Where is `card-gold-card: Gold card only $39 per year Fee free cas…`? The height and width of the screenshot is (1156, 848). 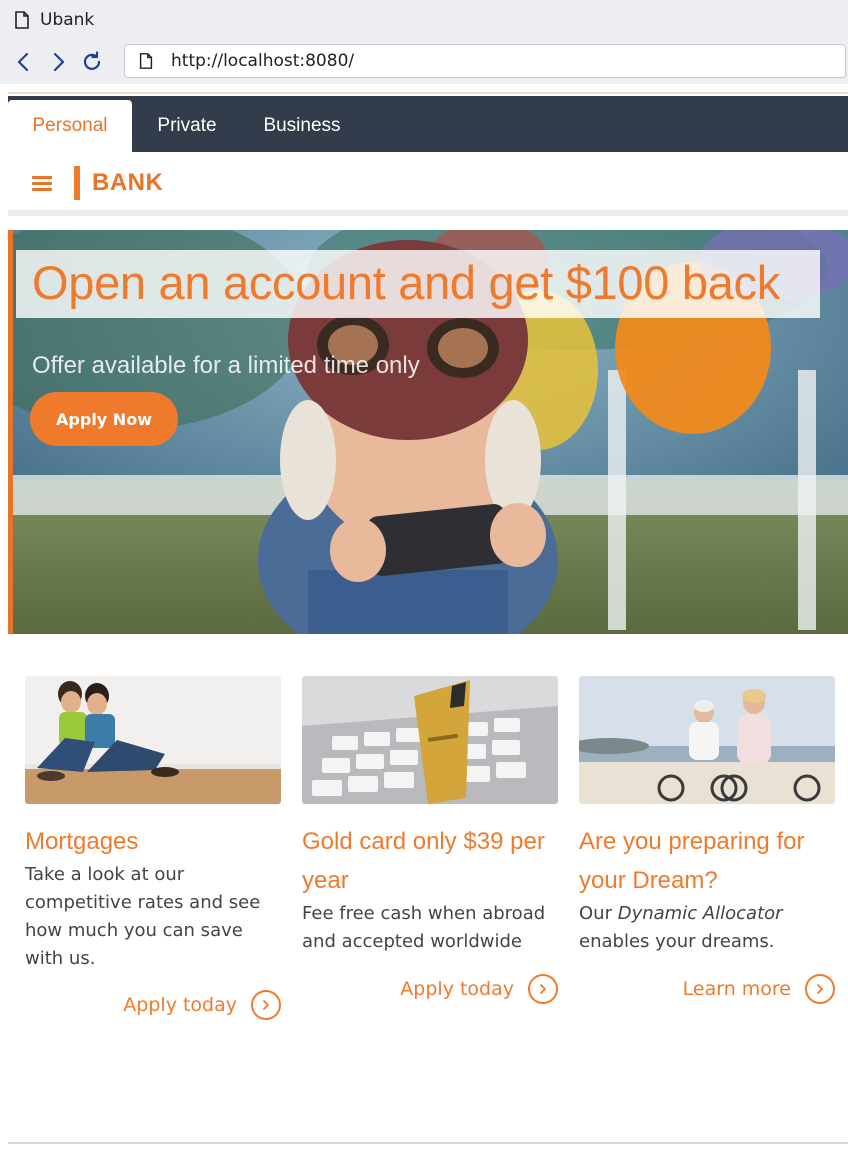 card-gold-card: Gold card only $39 per year Fee free cas… is located at coordinates (430, 840).